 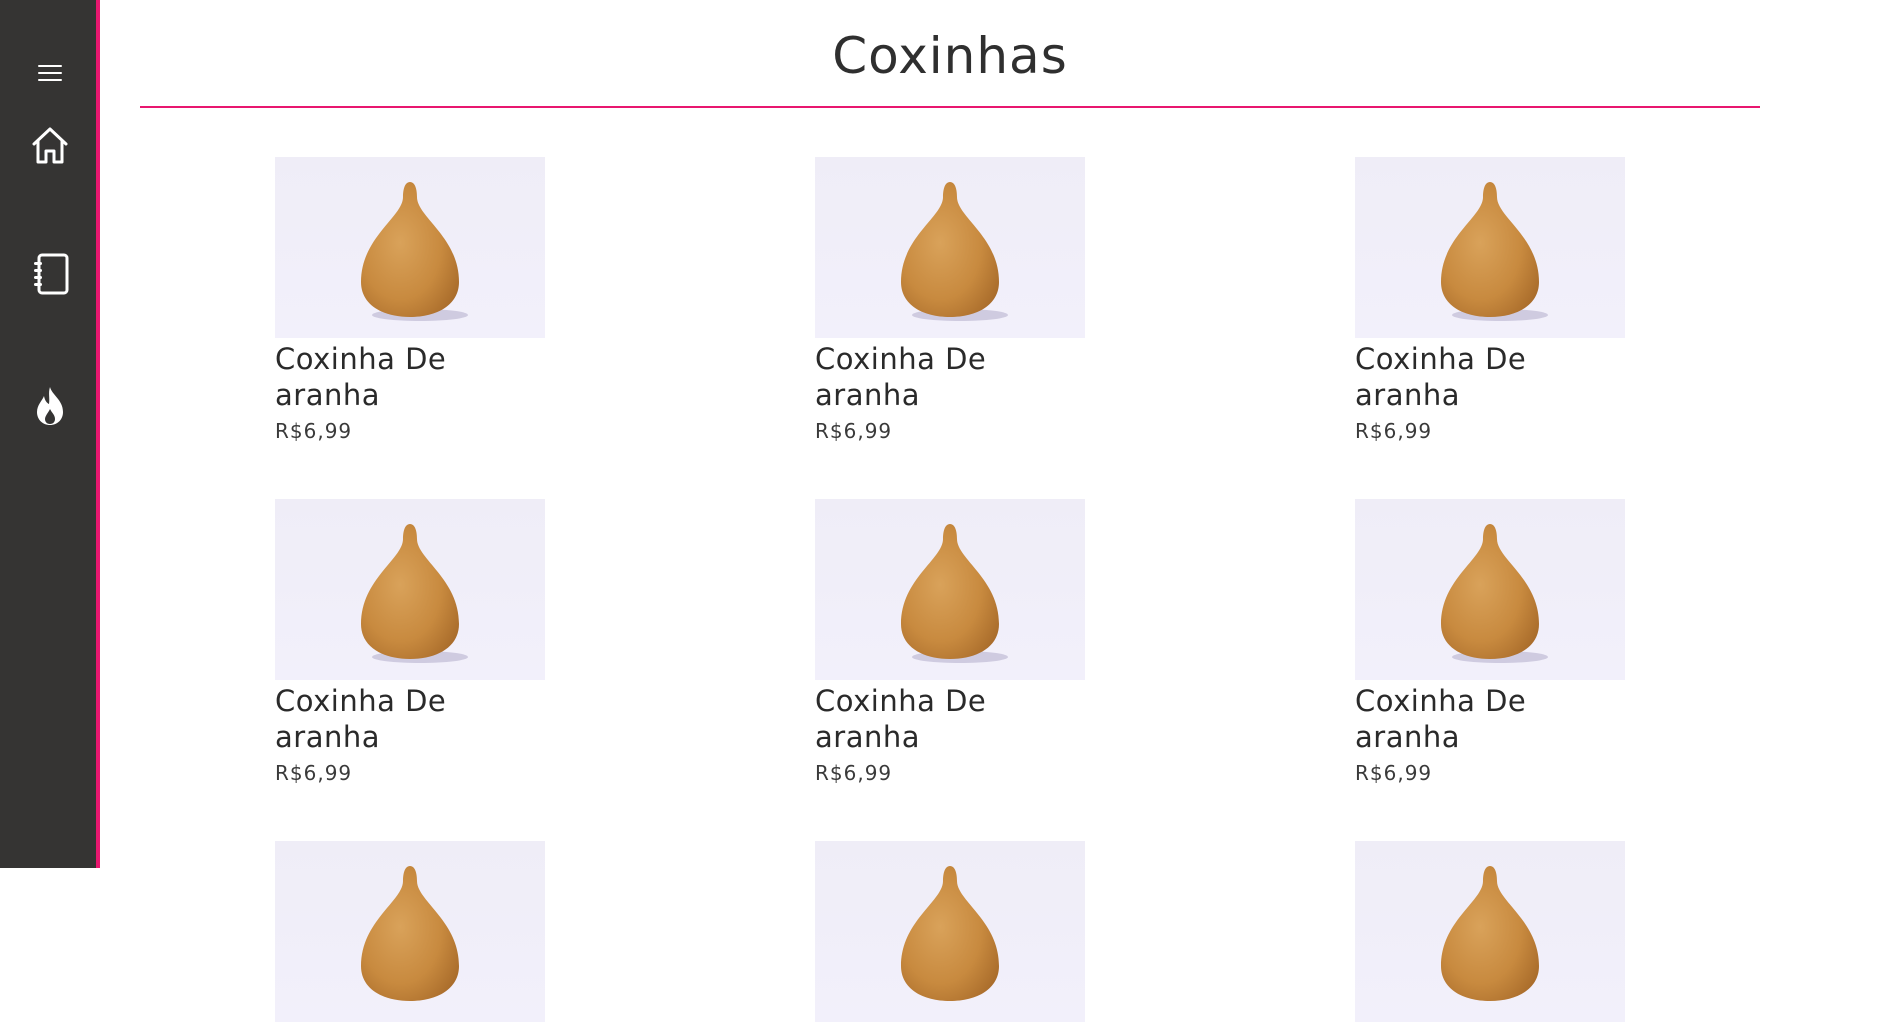 I want to click on menu-book-button, so click(x=50, y=274).